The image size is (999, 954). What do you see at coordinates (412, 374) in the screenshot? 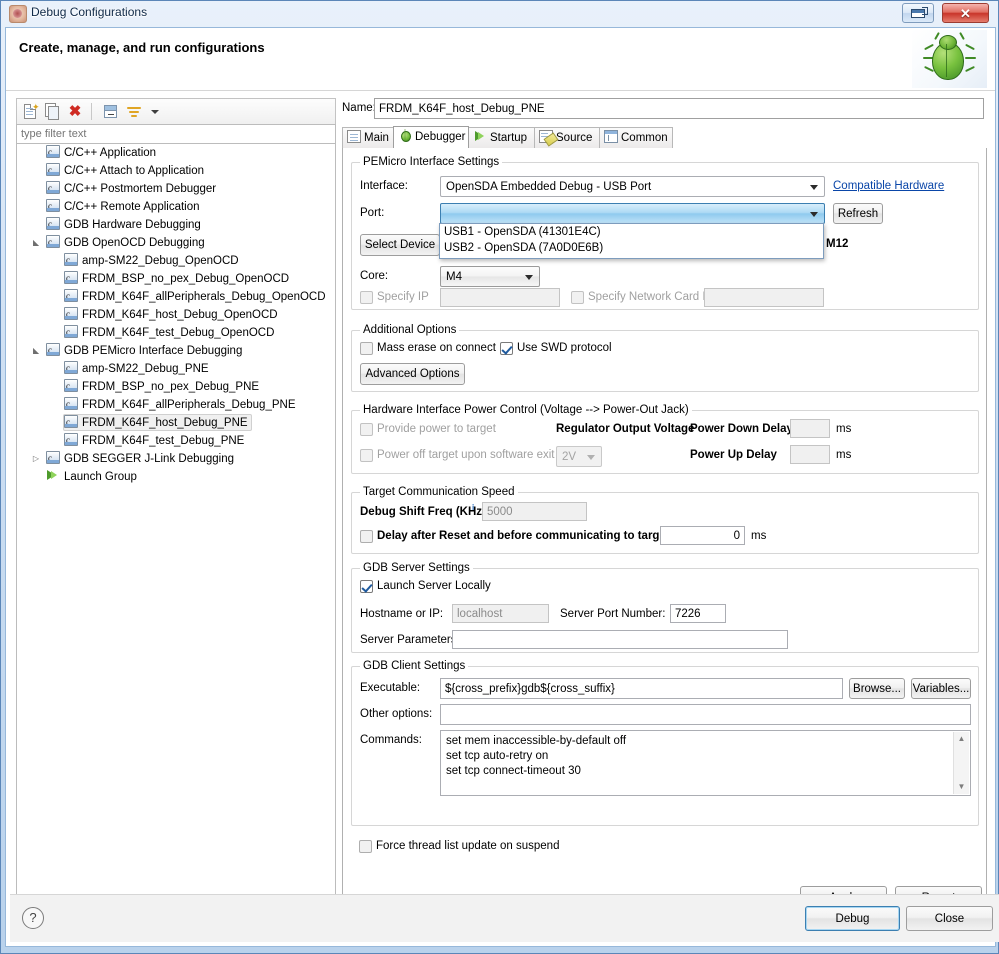
I see `advanced-options-button: Advanced Options` at bounding box center [412, 374].